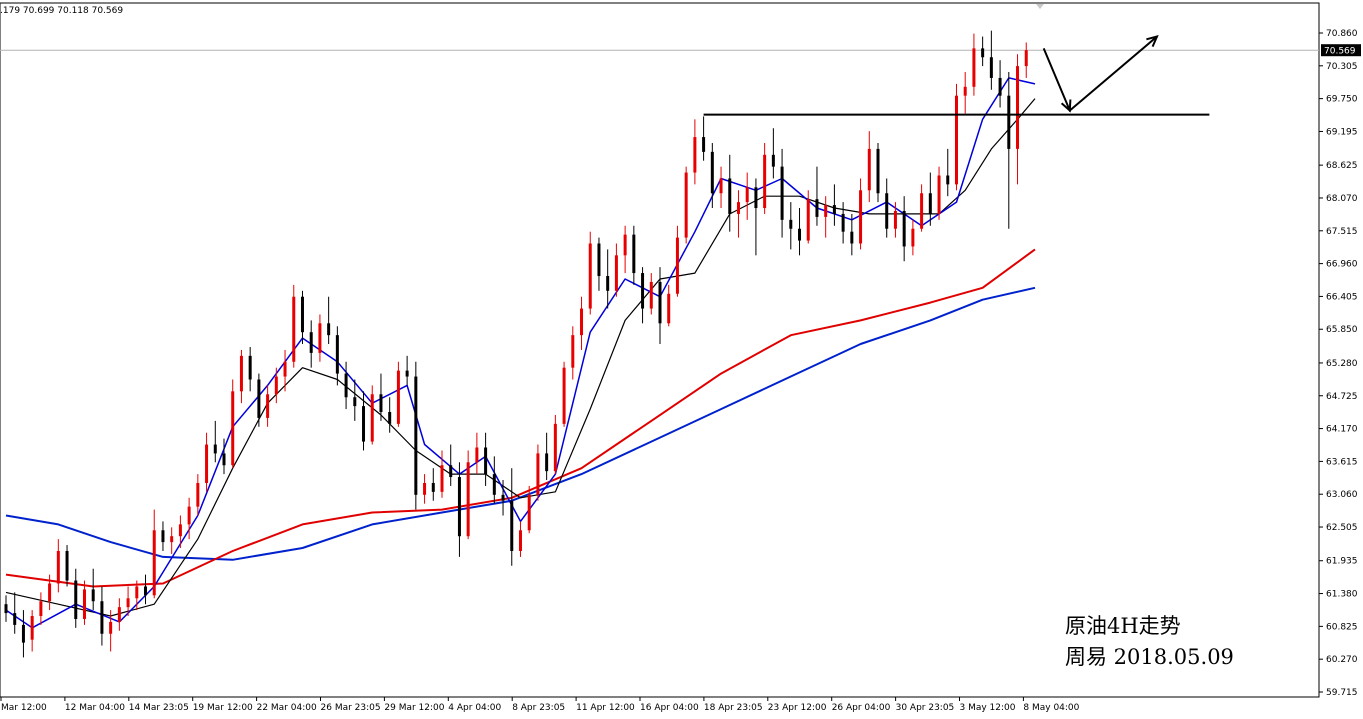  What do you see at coordinates (1342, 364) in the screenshot?
I see `y-tick-label: 65.280` at bounding box center [1342, 364].